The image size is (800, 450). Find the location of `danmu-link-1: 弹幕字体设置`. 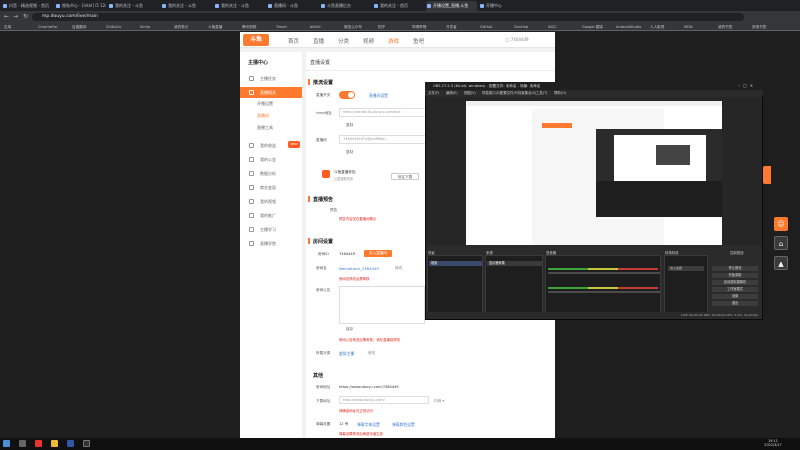

danmu-link-1: 弹幕字体设置 is located at coordinates (368, 425).